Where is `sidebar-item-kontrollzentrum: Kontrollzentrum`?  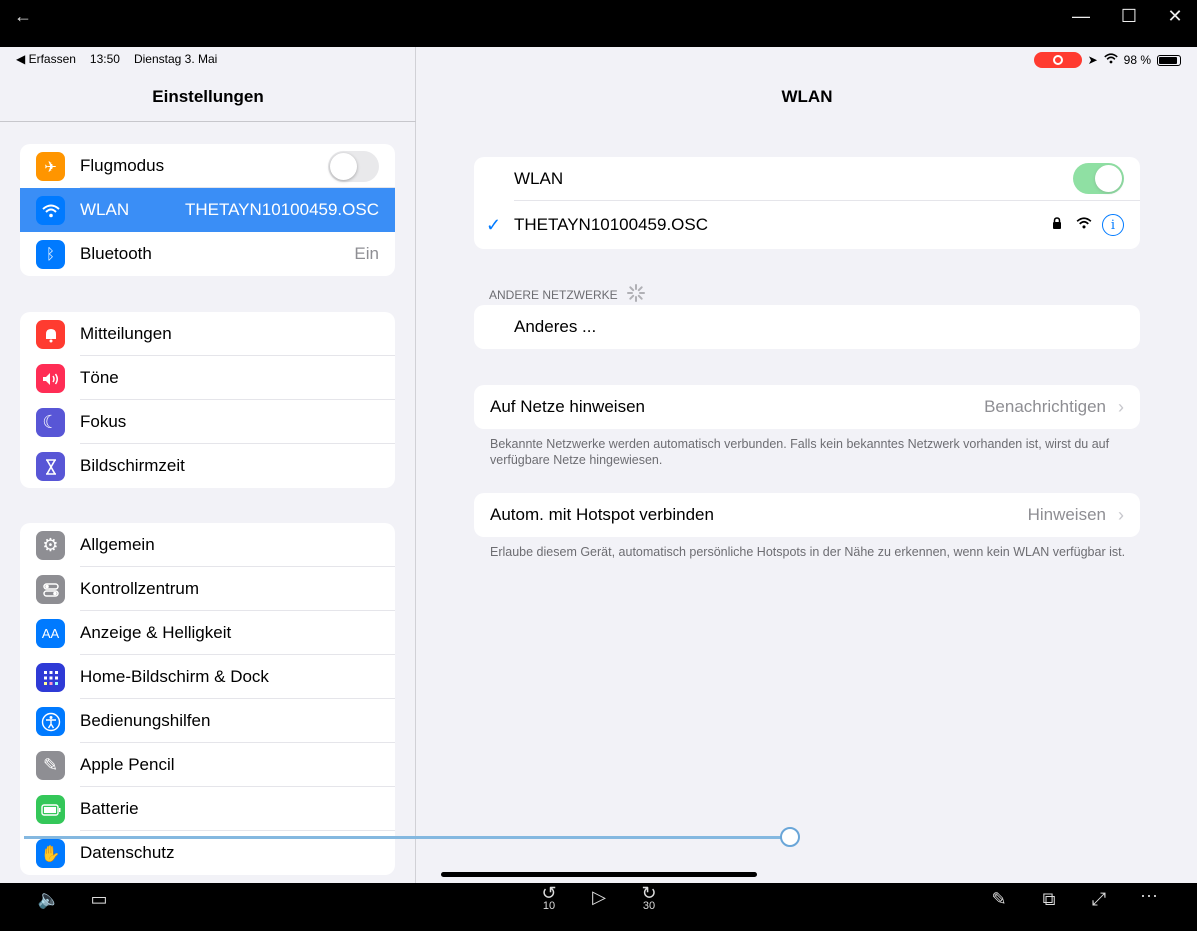 sidebar-item-kontrollzentrum: Kontrollzentrum is located at coordinates (207, 589).